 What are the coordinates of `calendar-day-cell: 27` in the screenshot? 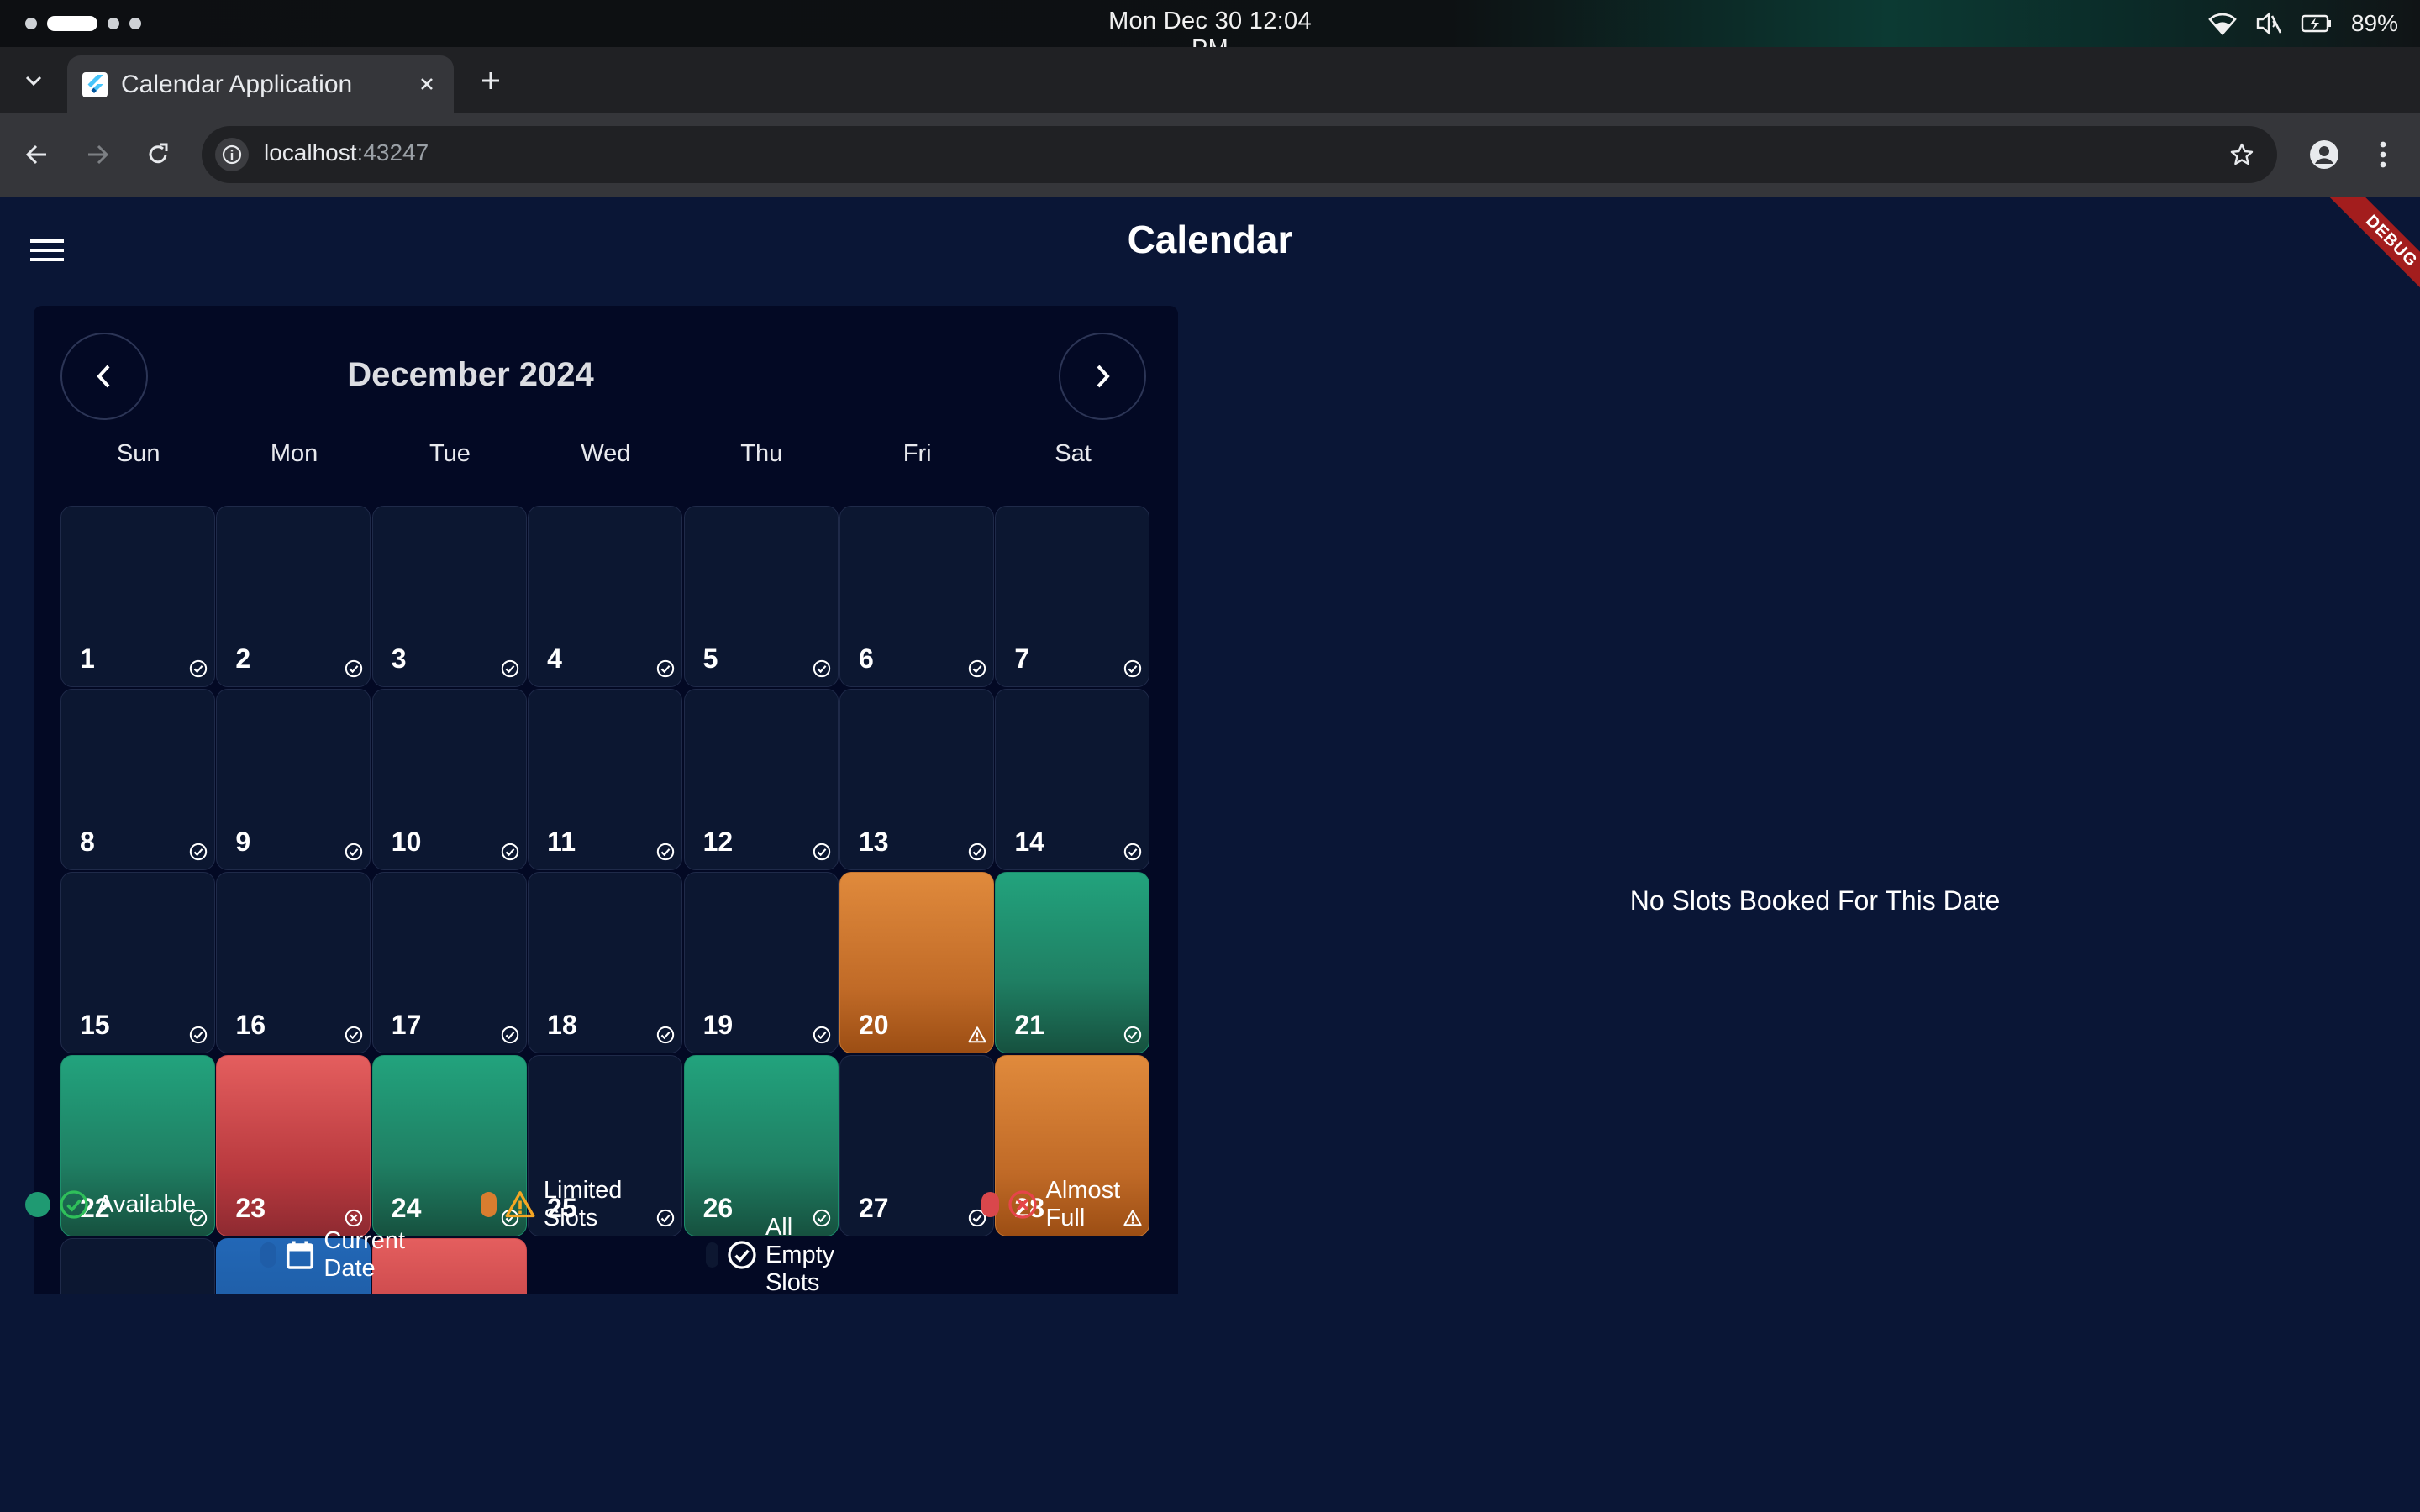 It's located at (916, 1145).